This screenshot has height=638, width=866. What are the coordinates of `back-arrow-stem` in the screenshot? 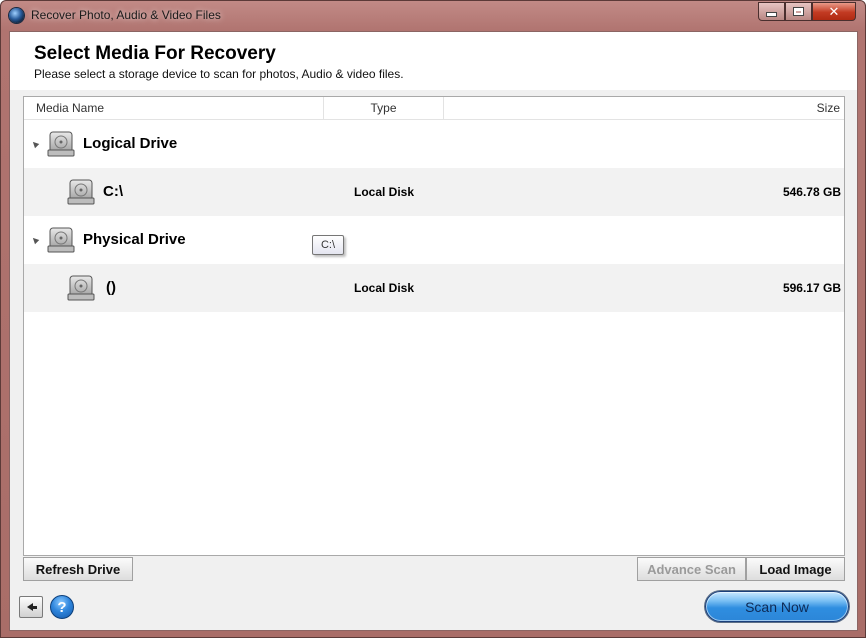 It's located at (35, 607).